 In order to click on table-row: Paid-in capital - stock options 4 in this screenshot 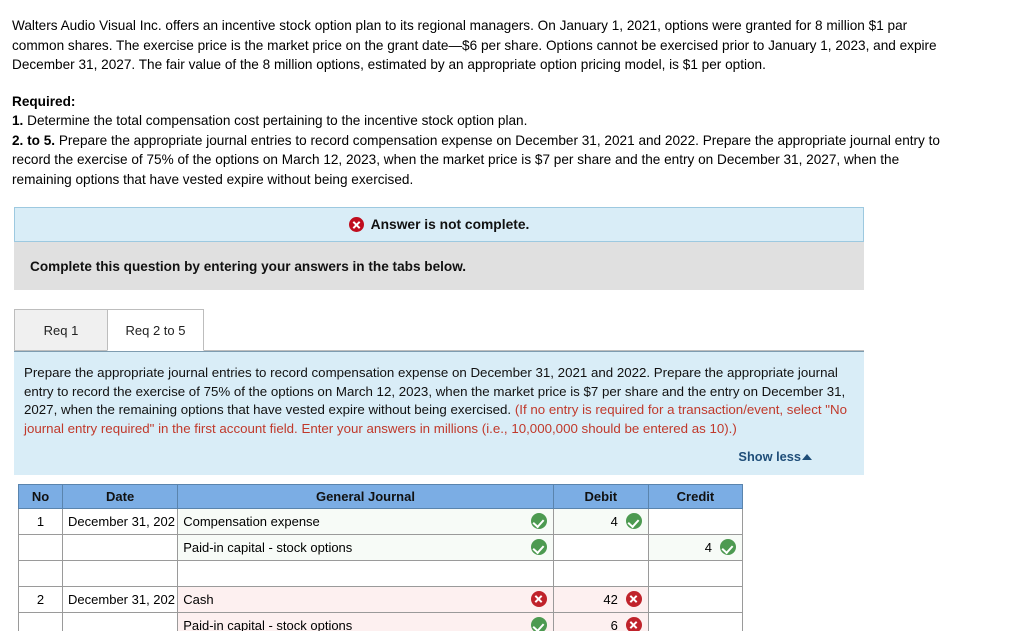, I will do `click(380, 547)`.